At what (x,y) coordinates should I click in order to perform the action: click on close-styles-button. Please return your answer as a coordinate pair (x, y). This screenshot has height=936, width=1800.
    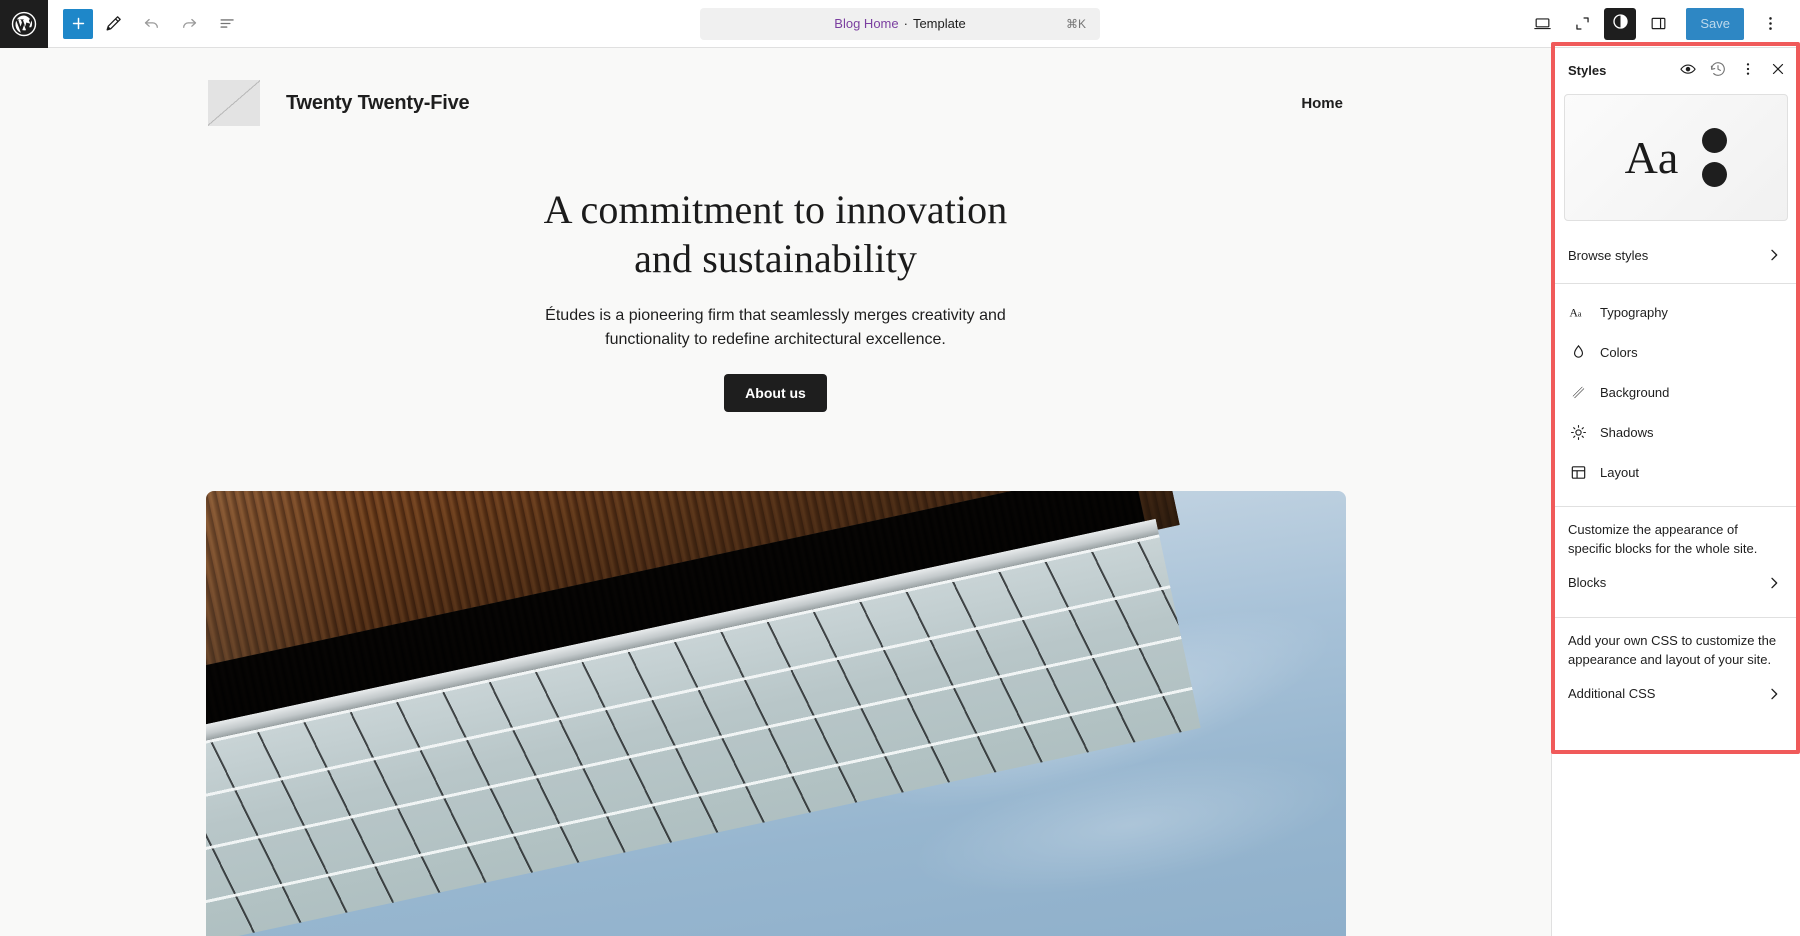
    Looking at the image, I should click on (1778, 70).